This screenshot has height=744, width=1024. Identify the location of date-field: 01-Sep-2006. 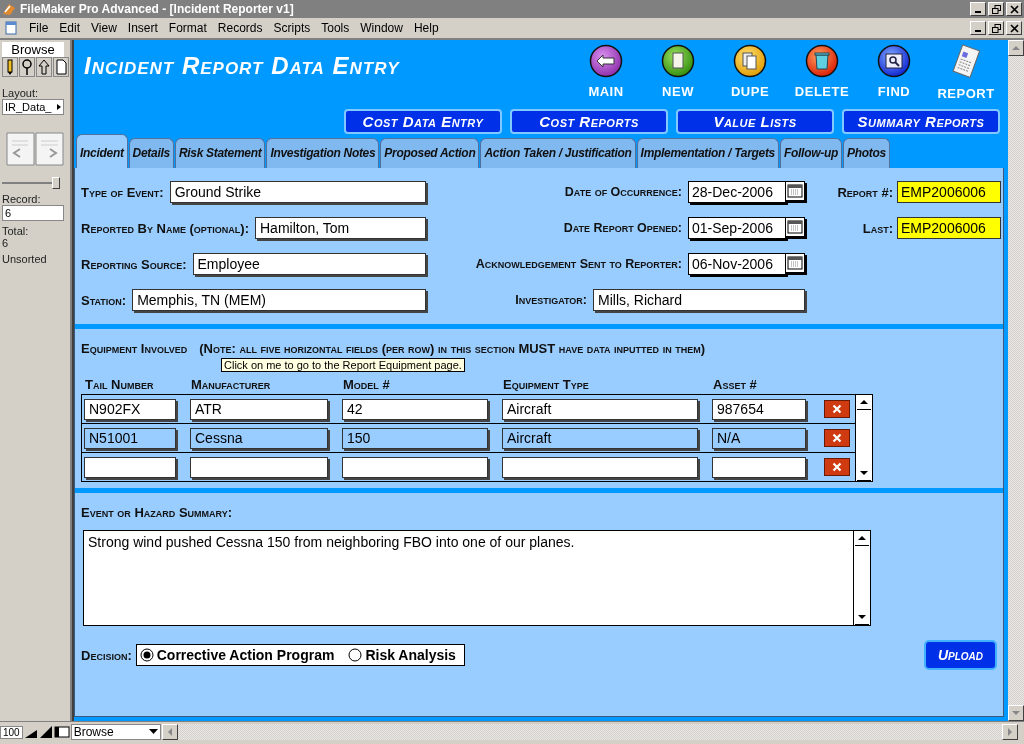
(737, 228).